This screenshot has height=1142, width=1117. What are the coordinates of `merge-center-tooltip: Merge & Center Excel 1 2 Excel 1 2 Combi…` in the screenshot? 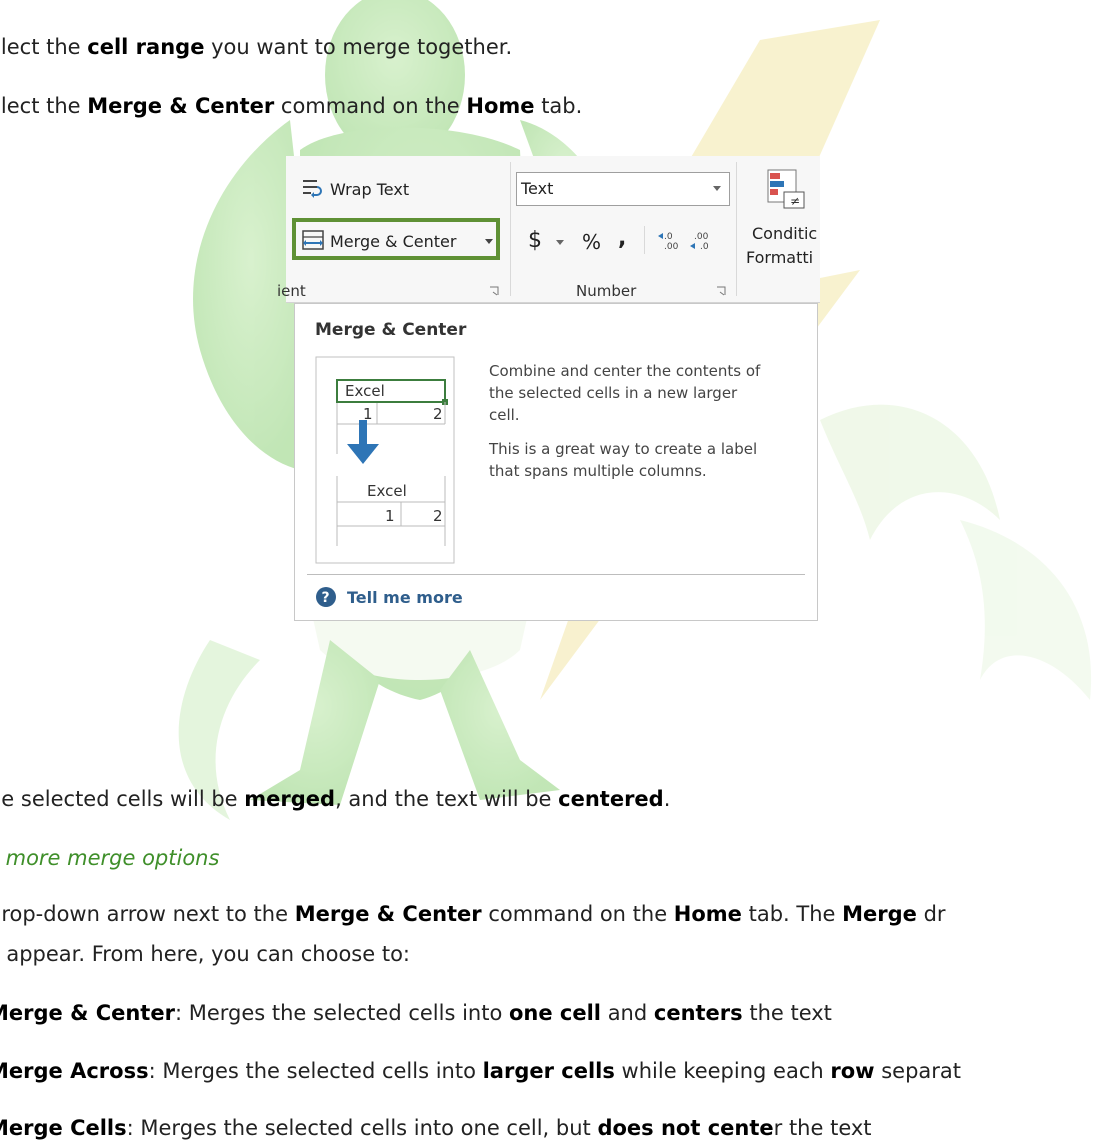 It's located at (556, 462).